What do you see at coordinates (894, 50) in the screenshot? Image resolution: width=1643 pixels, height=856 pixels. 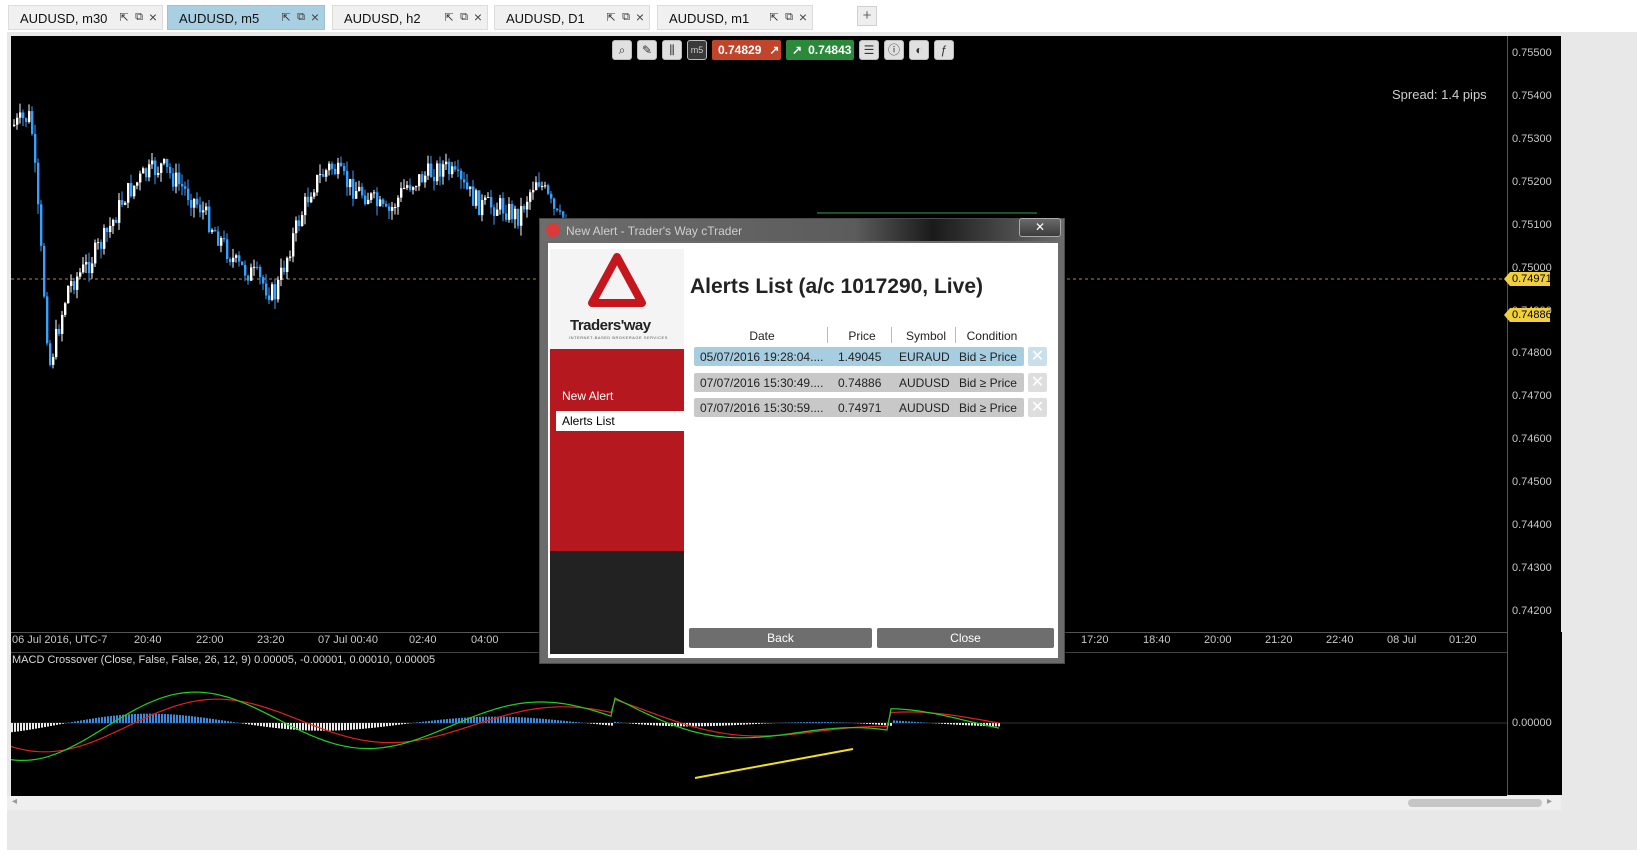 I see `info-icon: ⓘ` at bounding box center [894, 50].